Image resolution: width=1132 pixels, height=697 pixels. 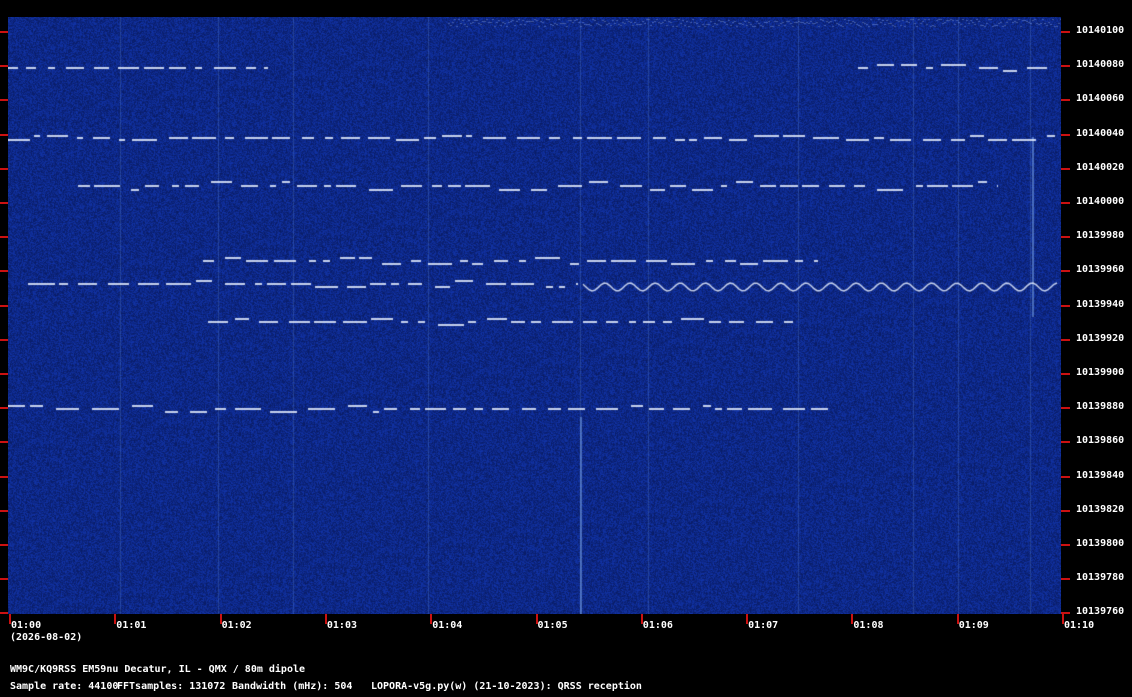 I want to click on frequency-label: 10139960, so click(x=1100, y=270).